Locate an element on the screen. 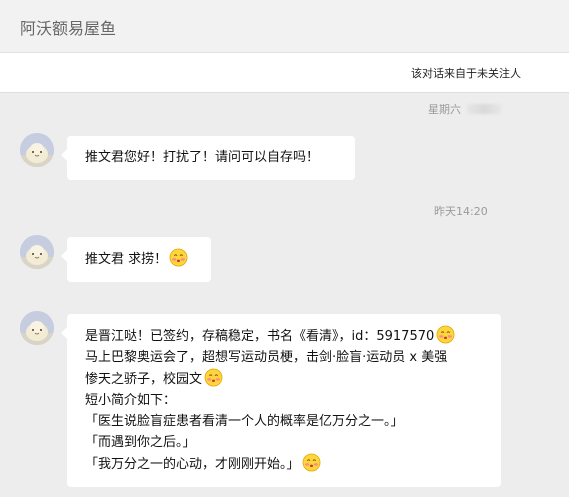 This screenshot has height=497, width=569. message-3-line-1: 是晋江哒！已签约，存稿稳定，书名《看清》，id：5917570 is located at coordinates (284, 336).